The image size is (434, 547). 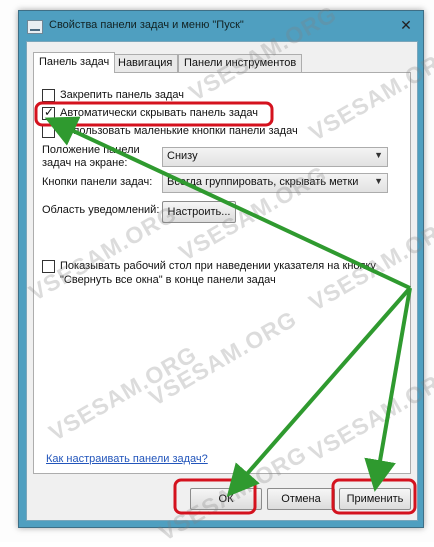 What do you see at coordinates (375, 499) in the screenshot?
I see `apply-button: Применить` at bounding box center [375, 499].